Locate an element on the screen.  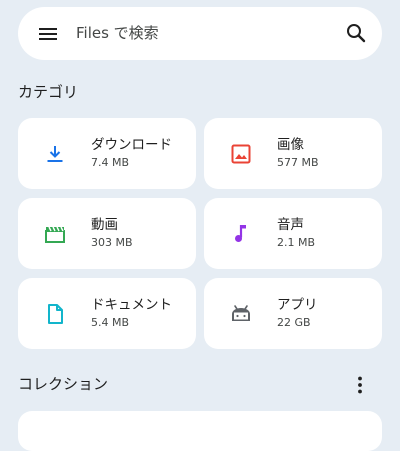
audio-icon is located at coordinates (240, 233).